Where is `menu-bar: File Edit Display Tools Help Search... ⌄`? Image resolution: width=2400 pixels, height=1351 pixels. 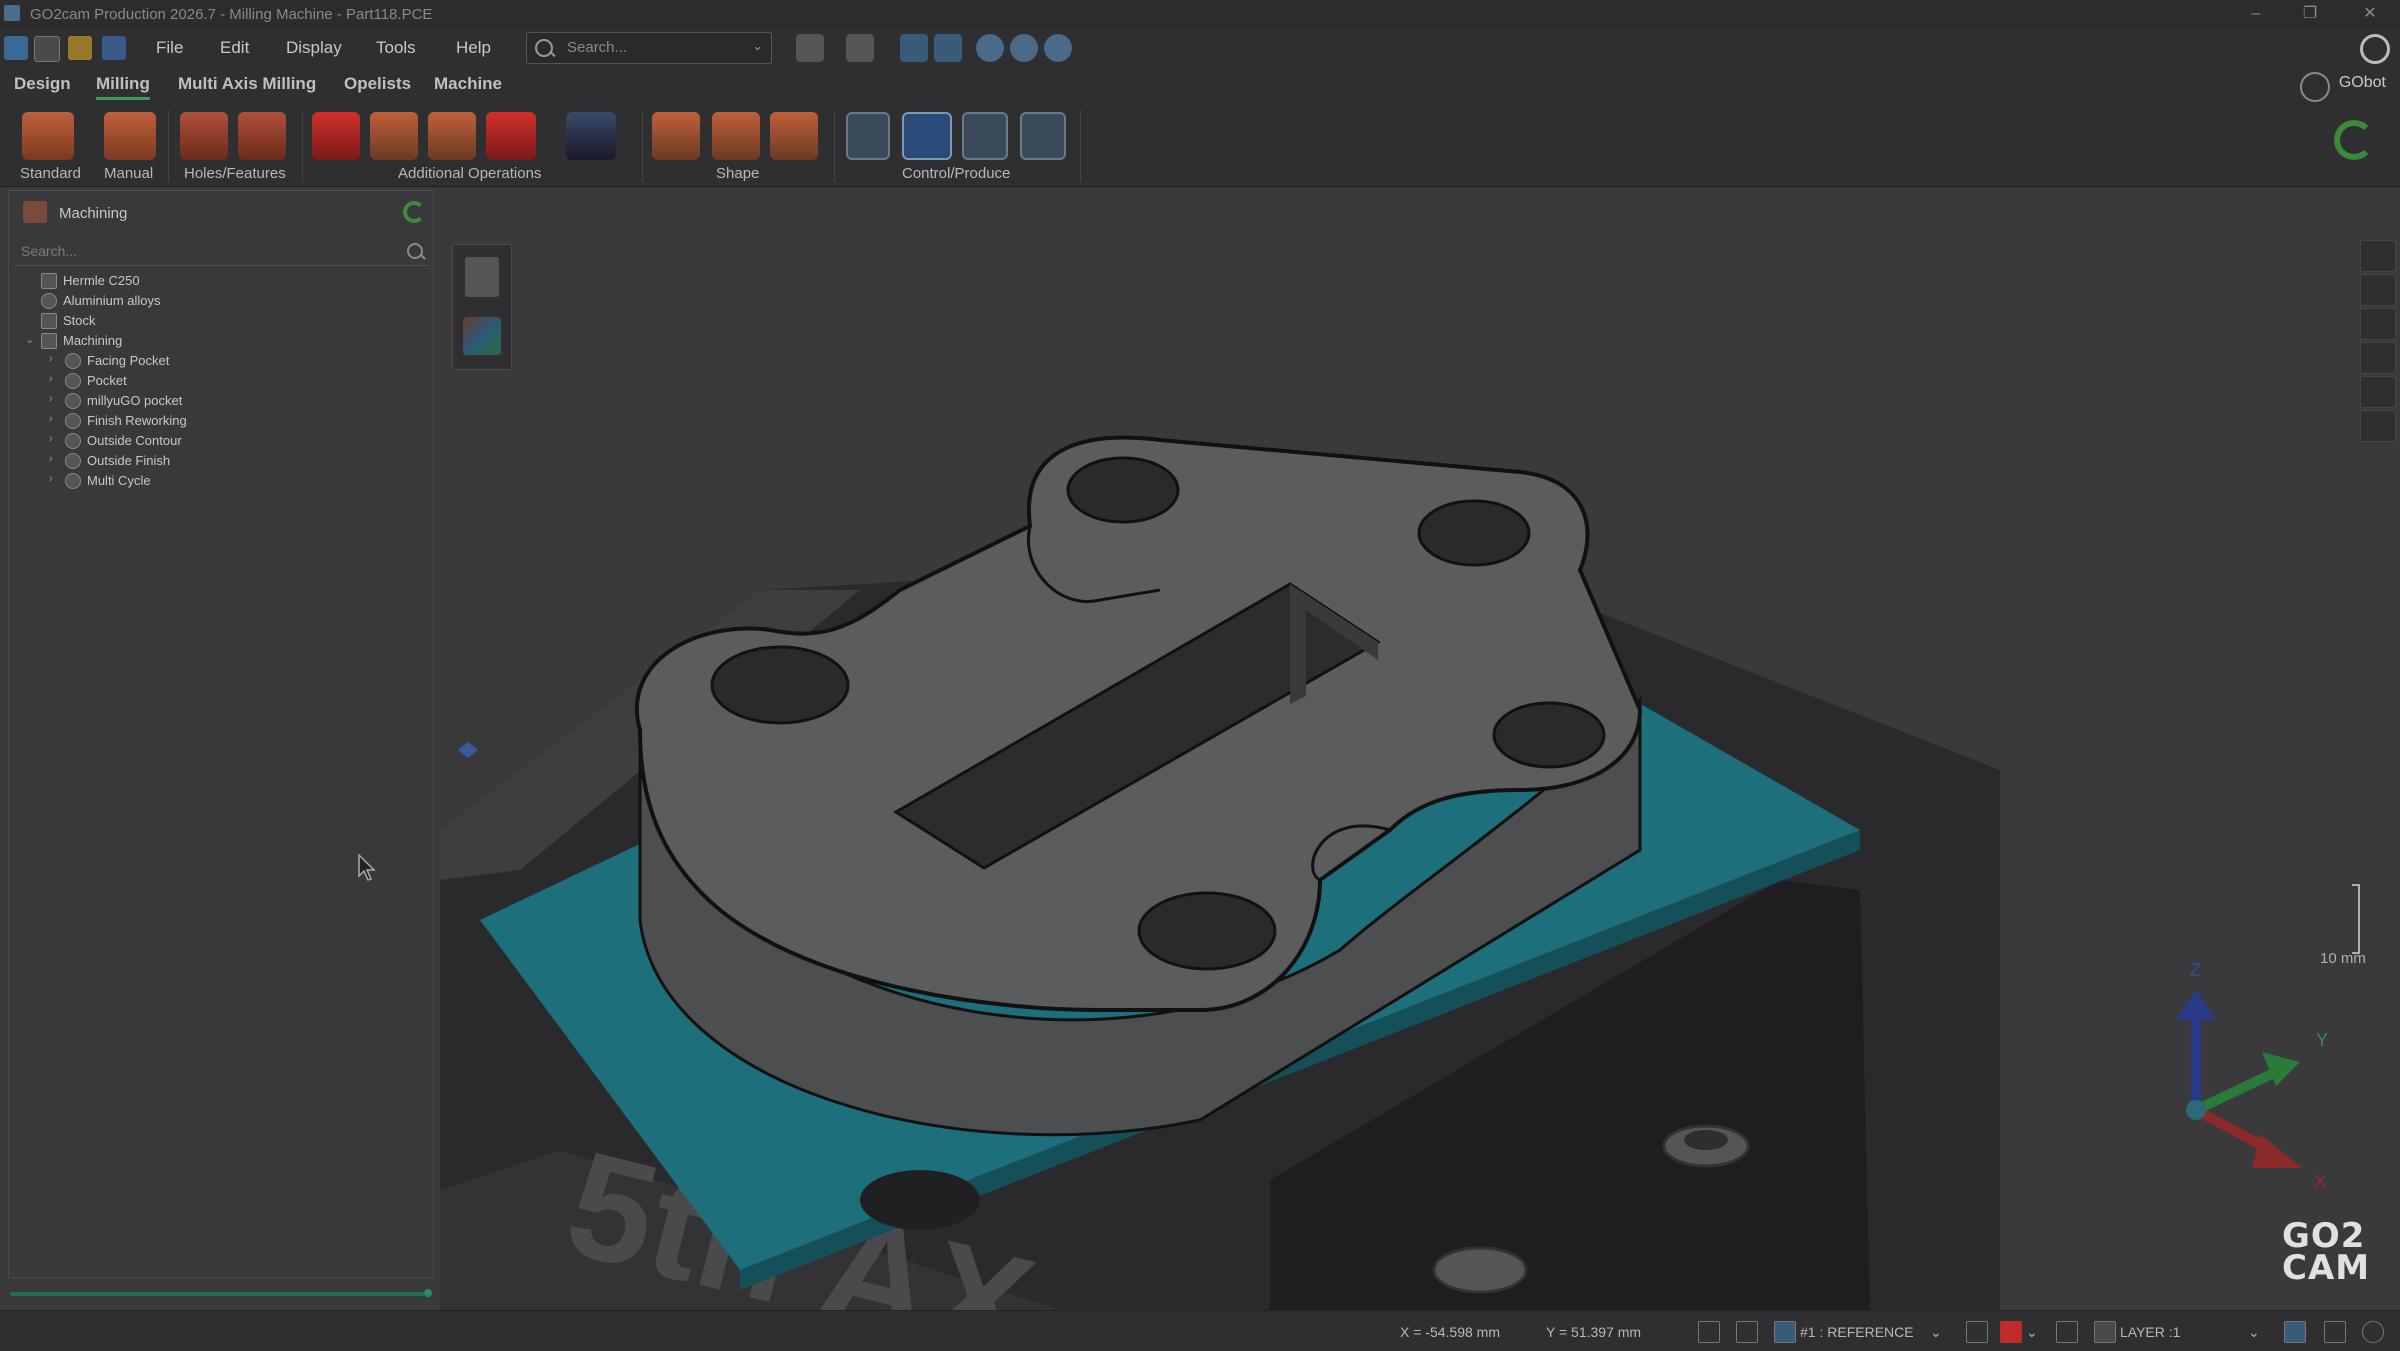 menu-bar: File Edit Display Tools Help Search... ⌄ is located at coordinates (1200, 48).